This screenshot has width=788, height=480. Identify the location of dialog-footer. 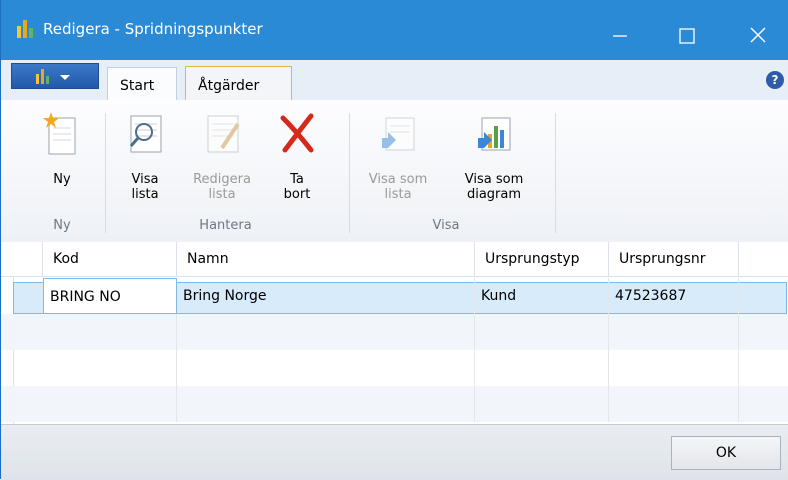
(394, 452).